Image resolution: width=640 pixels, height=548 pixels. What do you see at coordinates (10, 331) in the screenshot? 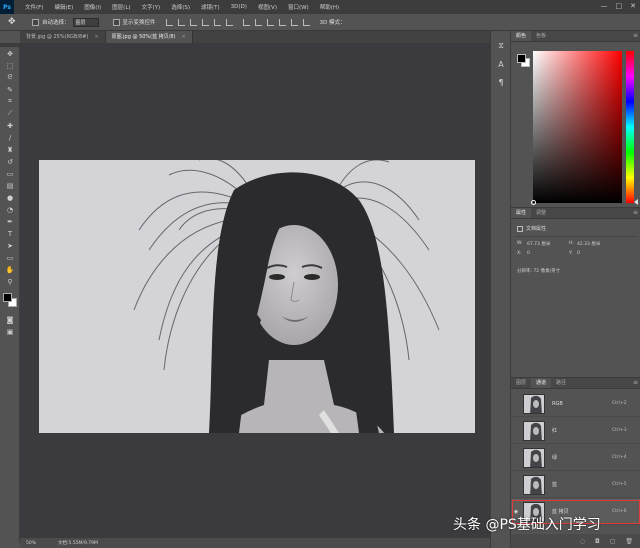
I see `screen-mode-icon: ▣` at bounding box center [10, 331].